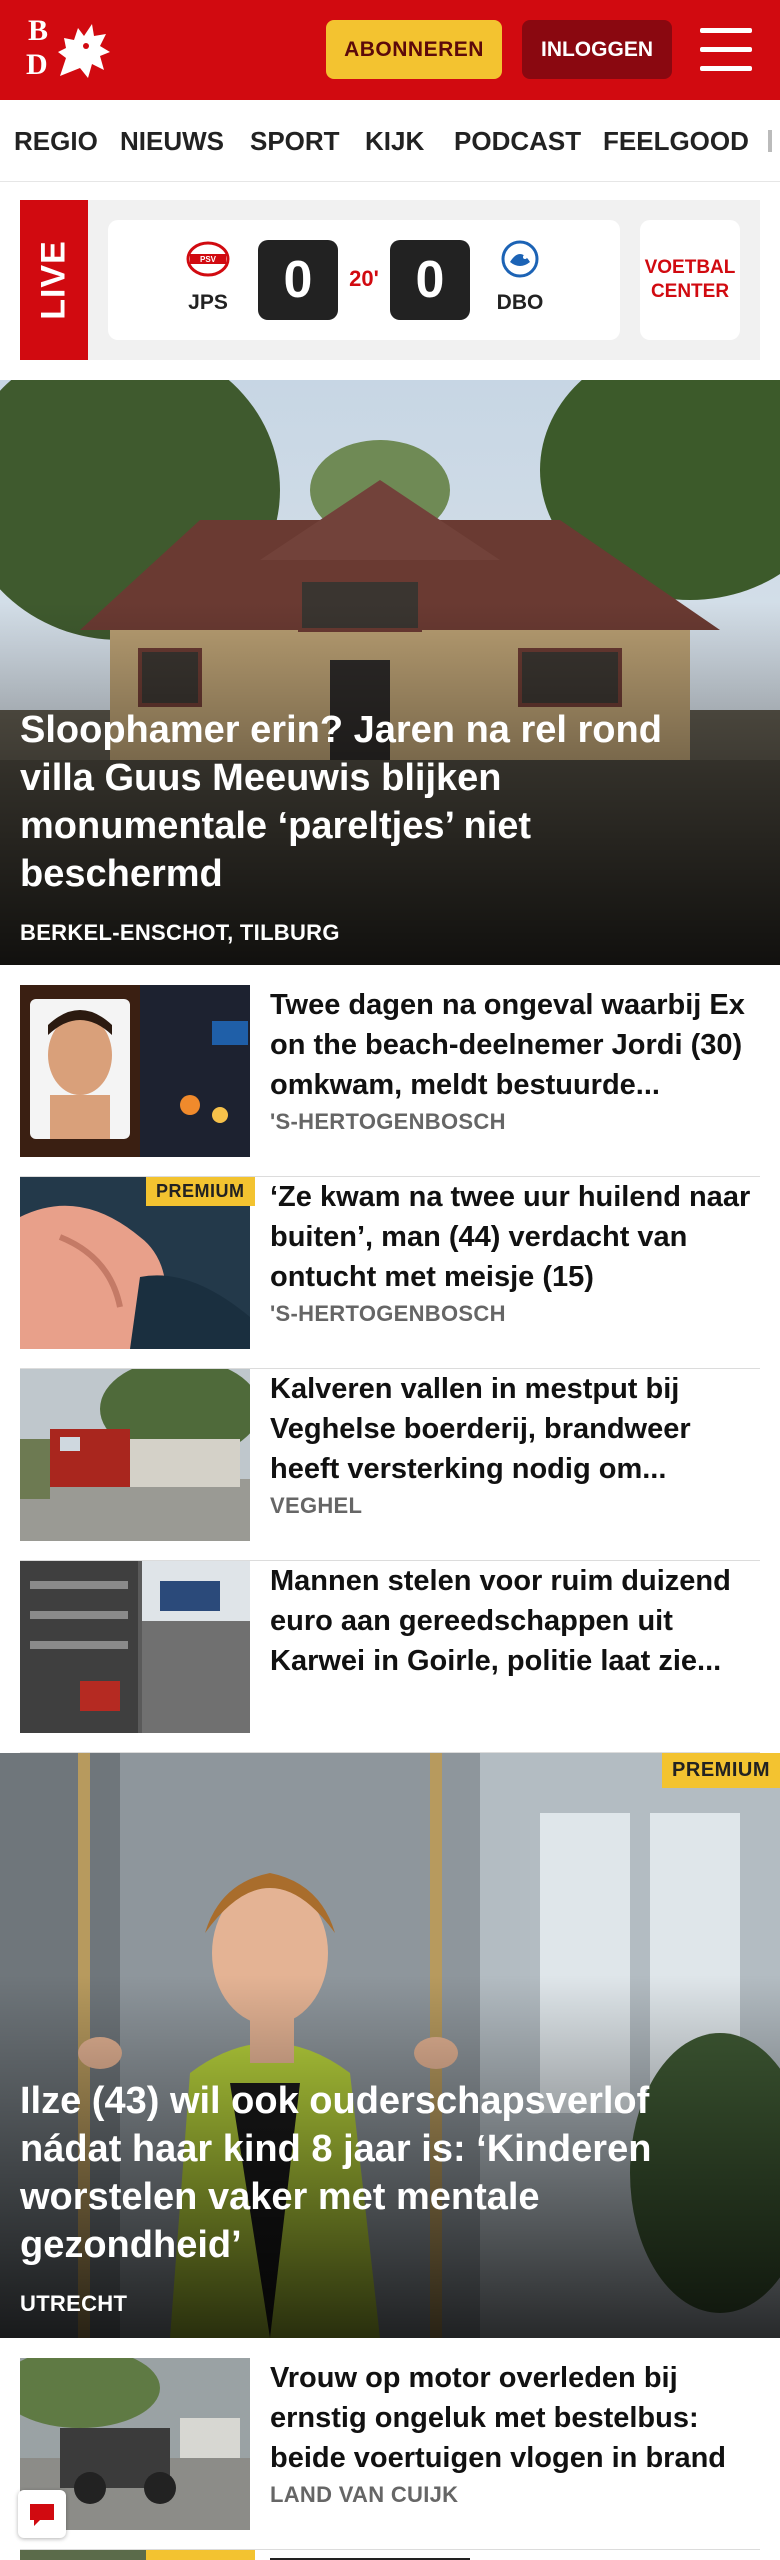  Describe the element at coordinates (517, 140) in the screenshot. I see `nav-item-podcast: PODCAST` at that location.